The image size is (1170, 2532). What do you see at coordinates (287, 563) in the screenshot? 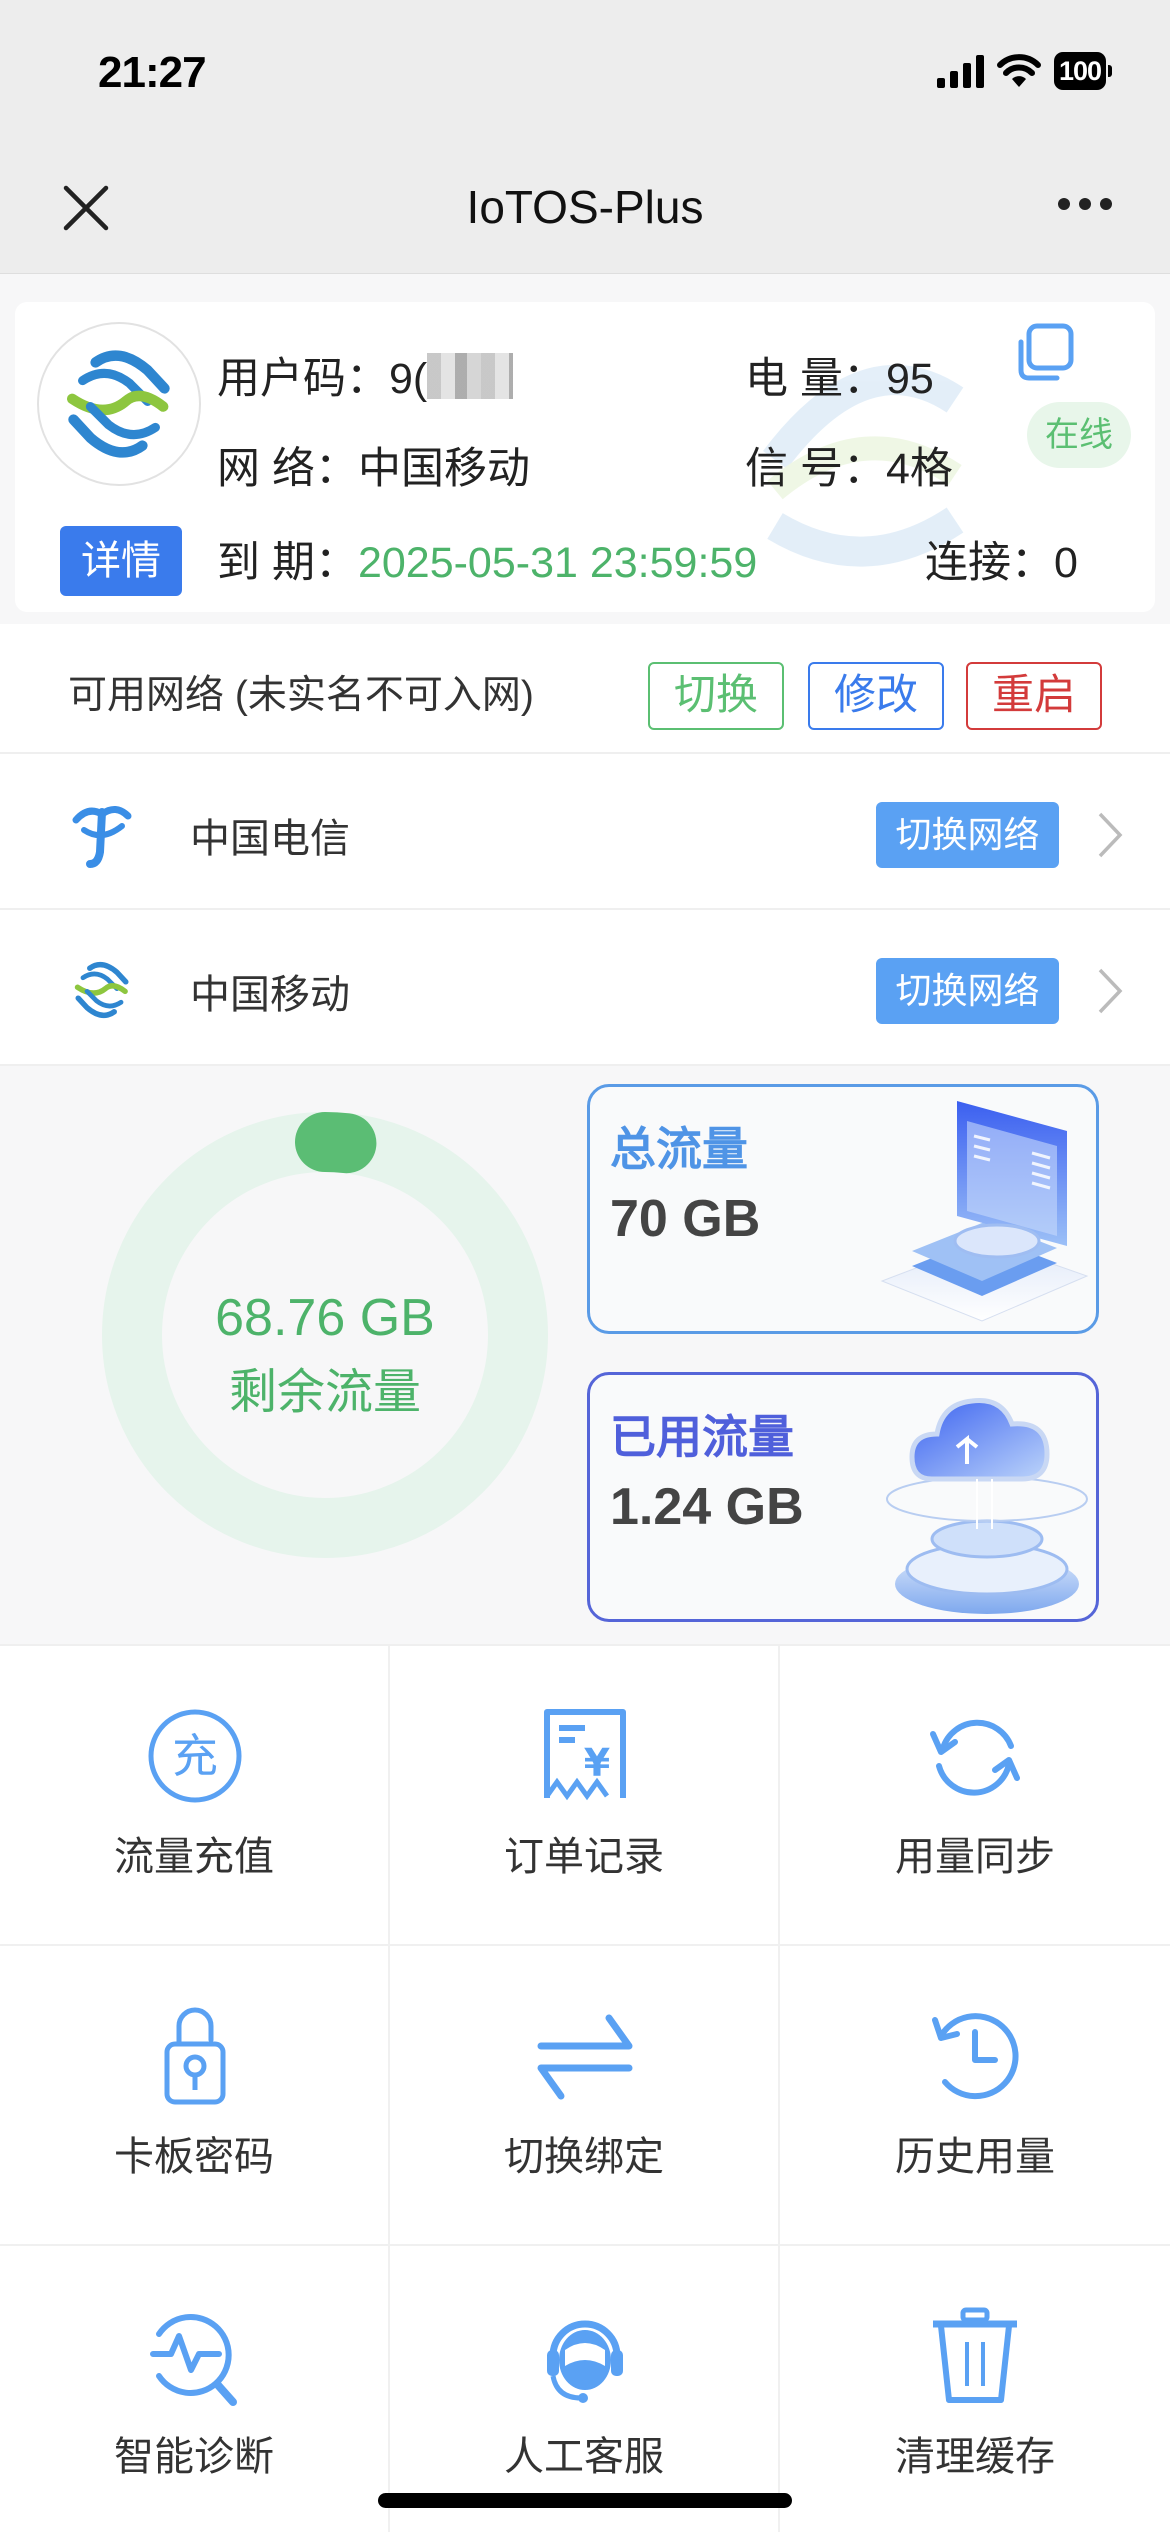
I see `expiry-label: 到 期：` at bounding box center [287, 563].